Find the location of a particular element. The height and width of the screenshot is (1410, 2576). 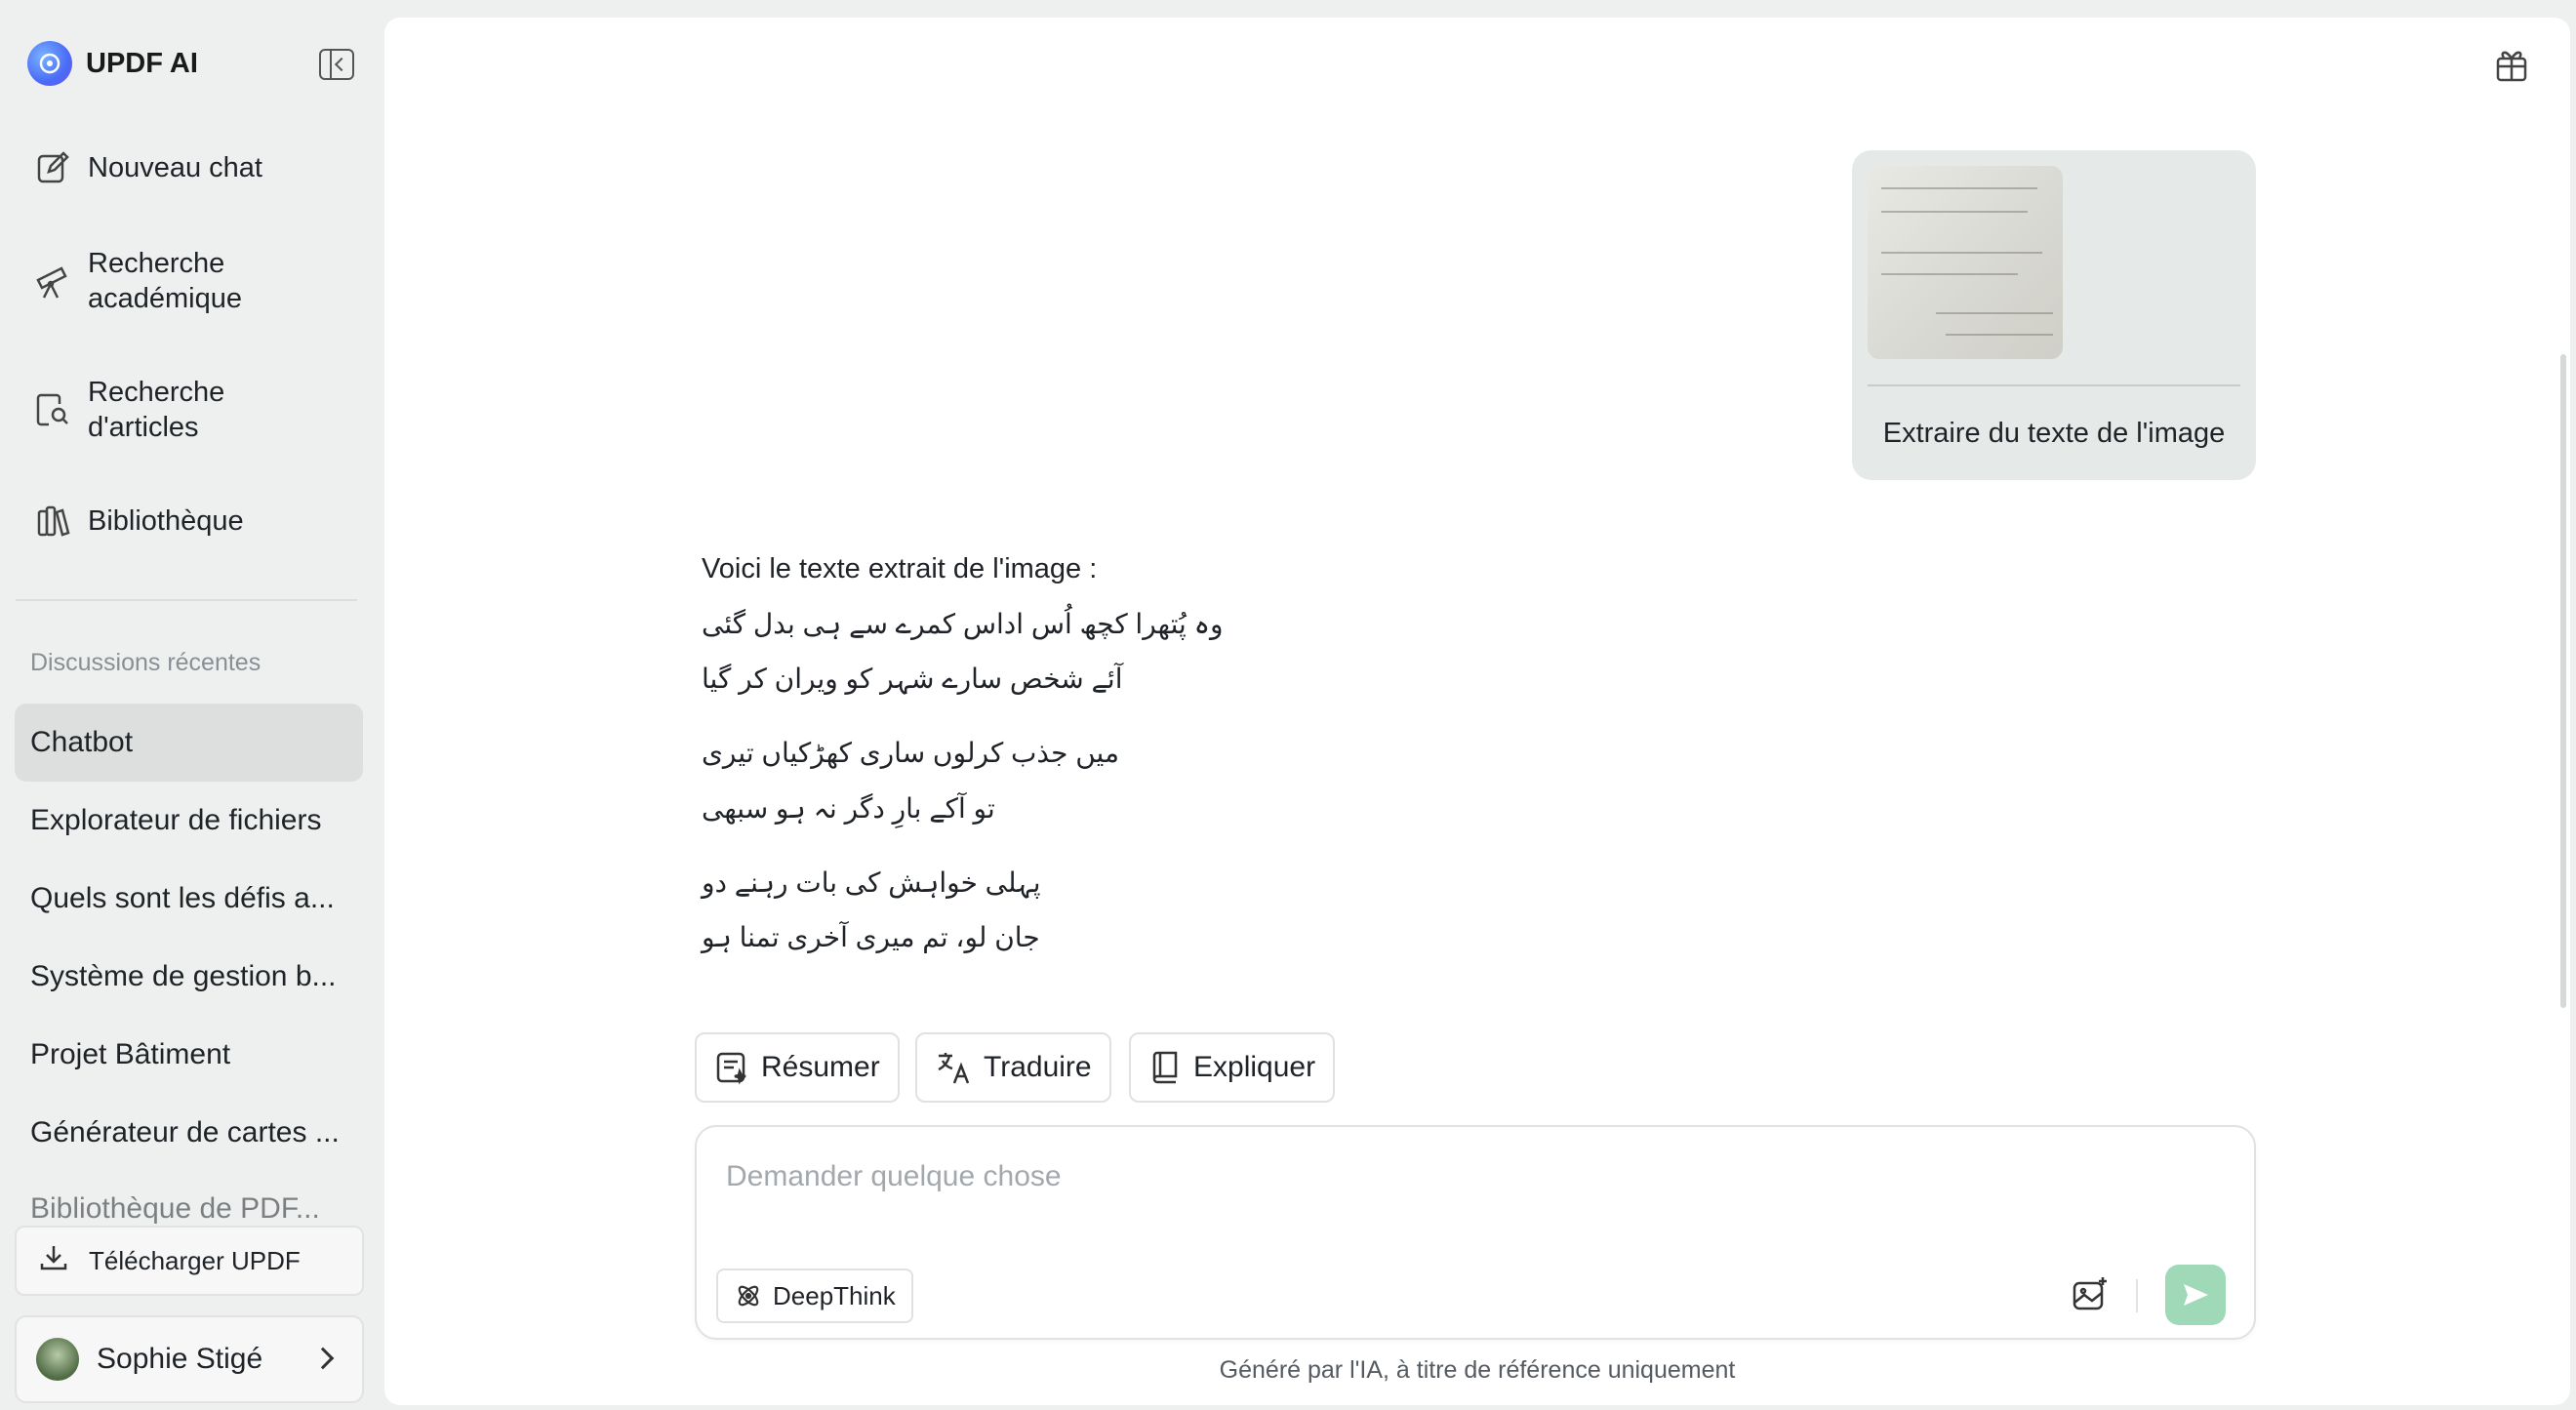

nav-label: Nouveau chat is located at coordinates (175, 167).